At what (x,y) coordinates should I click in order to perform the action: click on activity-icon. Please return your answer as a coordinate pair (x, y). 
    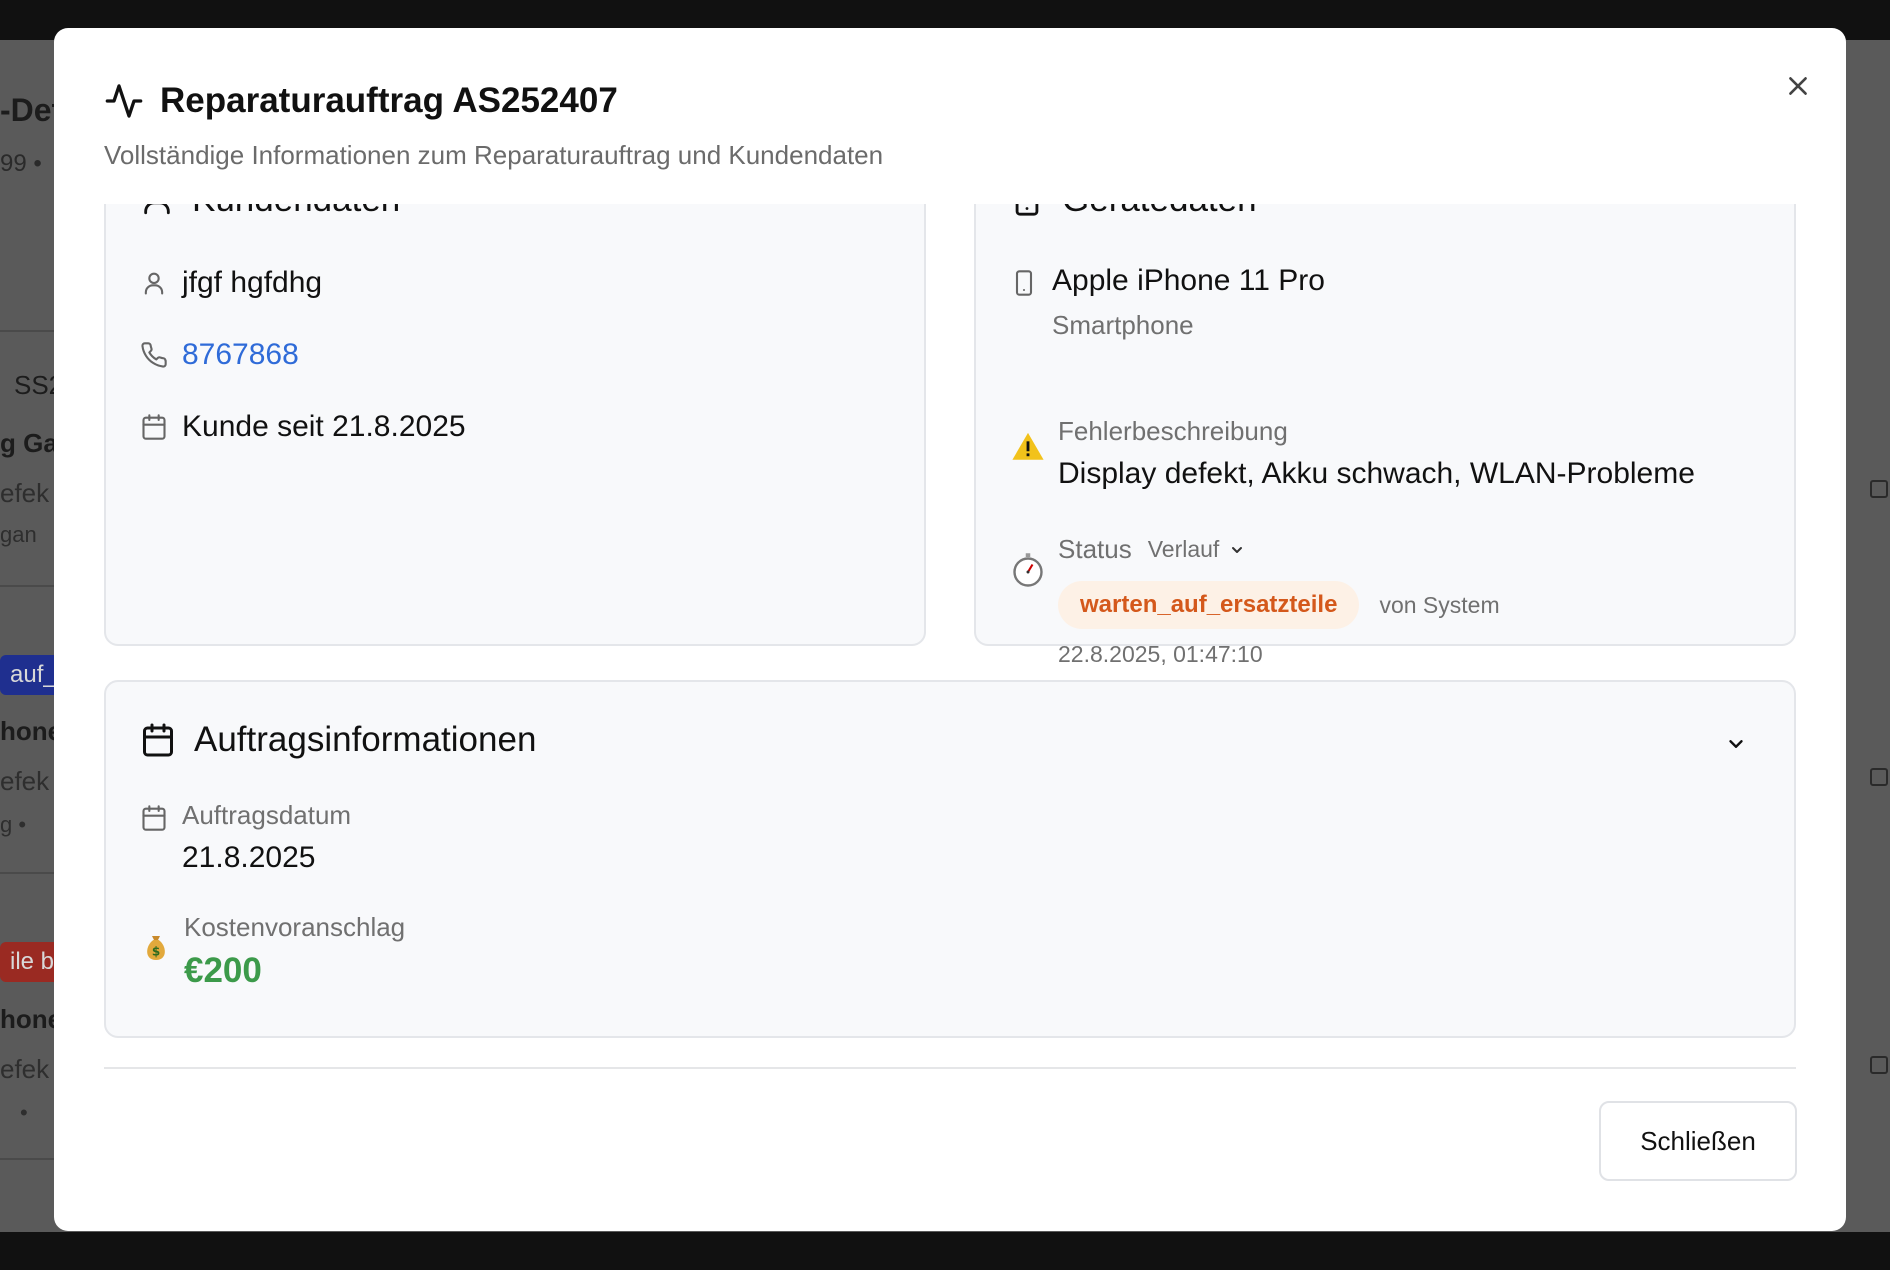
    Looking at the image, I should click on (124, 101).